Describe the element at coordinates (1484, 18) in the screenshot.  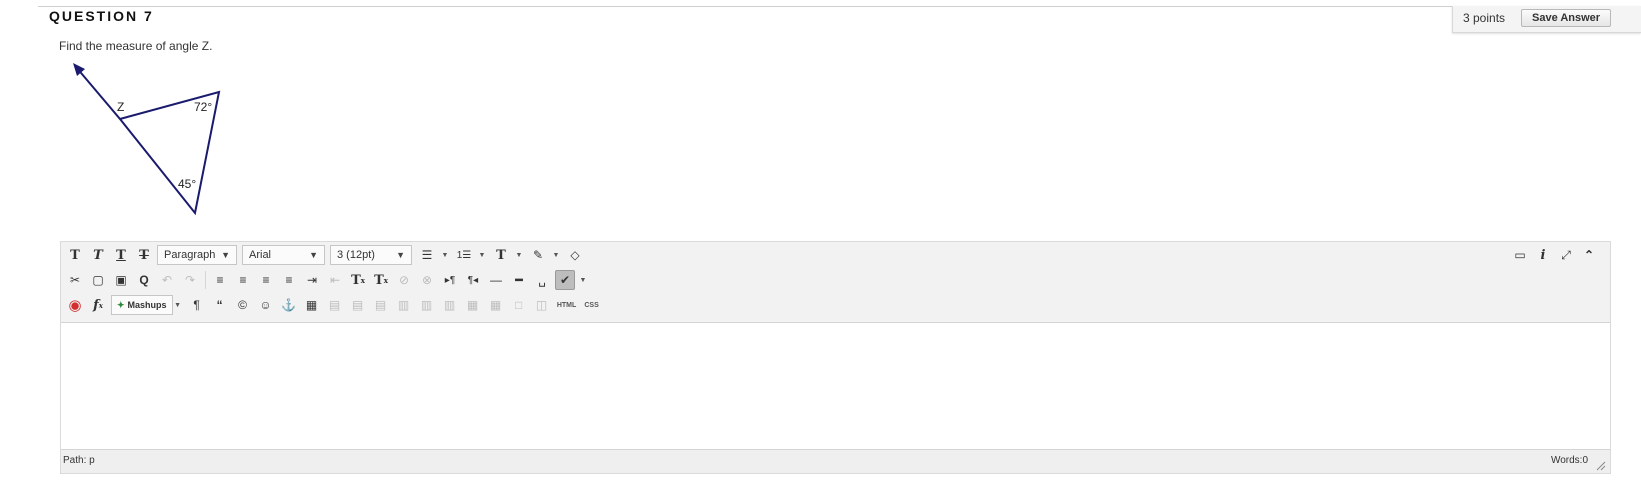
I see `points-label: 3 points` at that location.